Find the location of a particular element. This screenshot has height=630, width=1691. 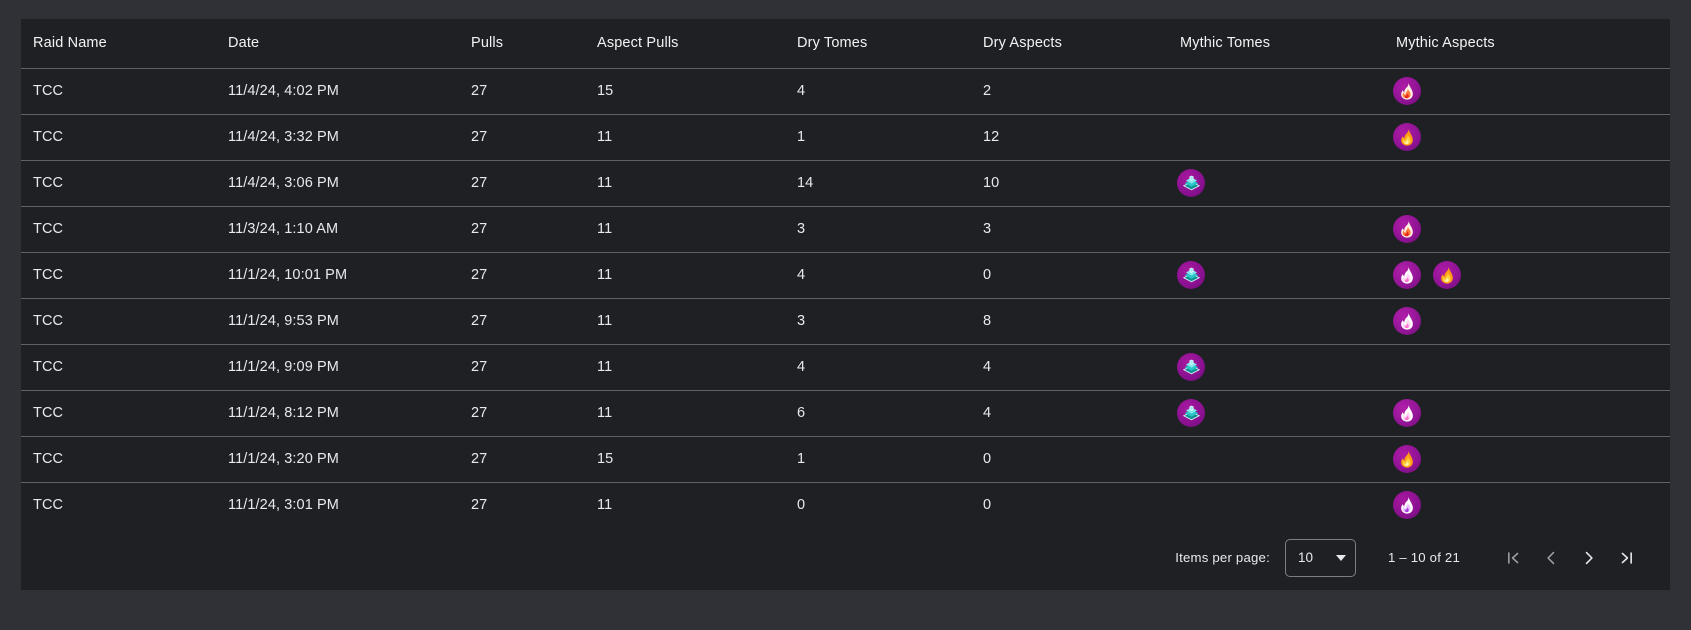

first-page-button is located at coordinates (1513, 558).